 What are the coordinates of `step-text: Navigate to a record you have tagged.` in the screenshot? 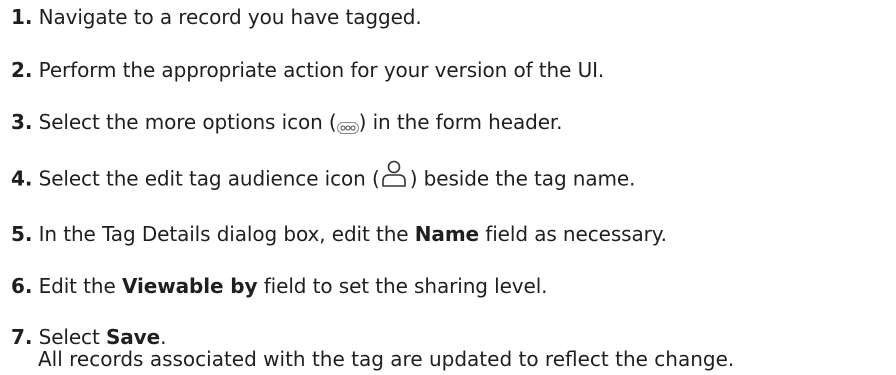 It's located at (230, 17).